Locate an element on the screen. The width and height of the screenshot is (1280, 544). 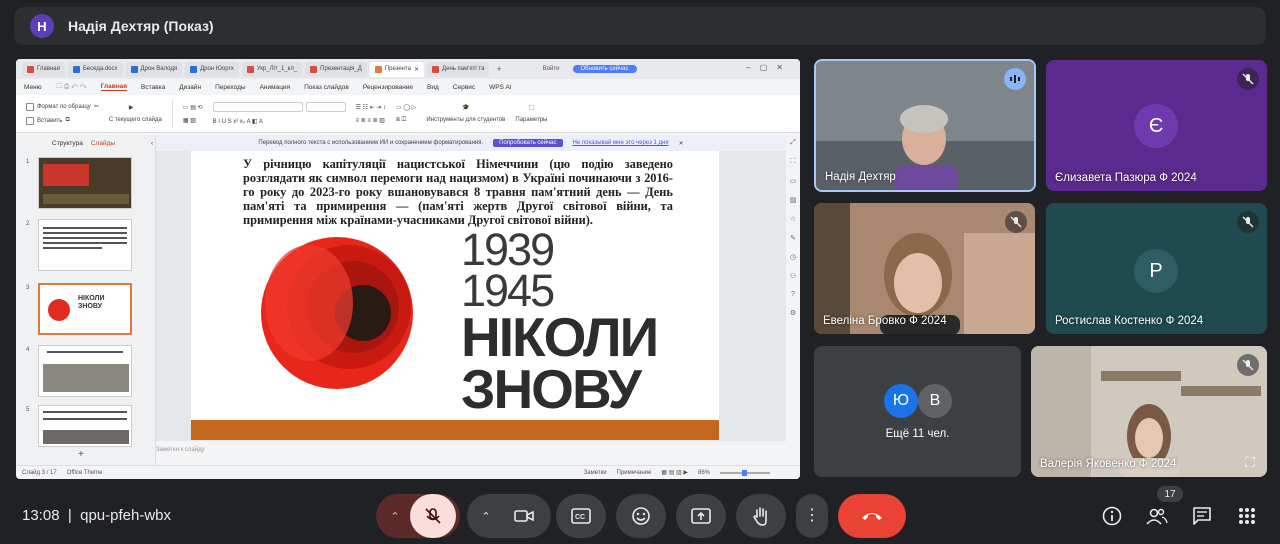
font-size-box is located at coordinates (325, 107).